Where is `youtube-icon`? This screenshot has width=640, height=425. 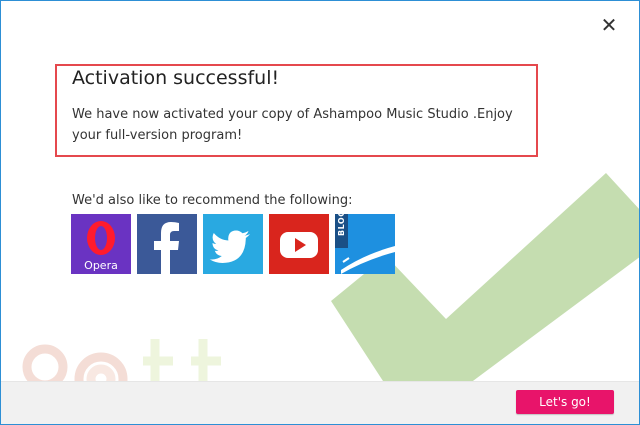 youtube-icon is located at coordinates (299, 244).